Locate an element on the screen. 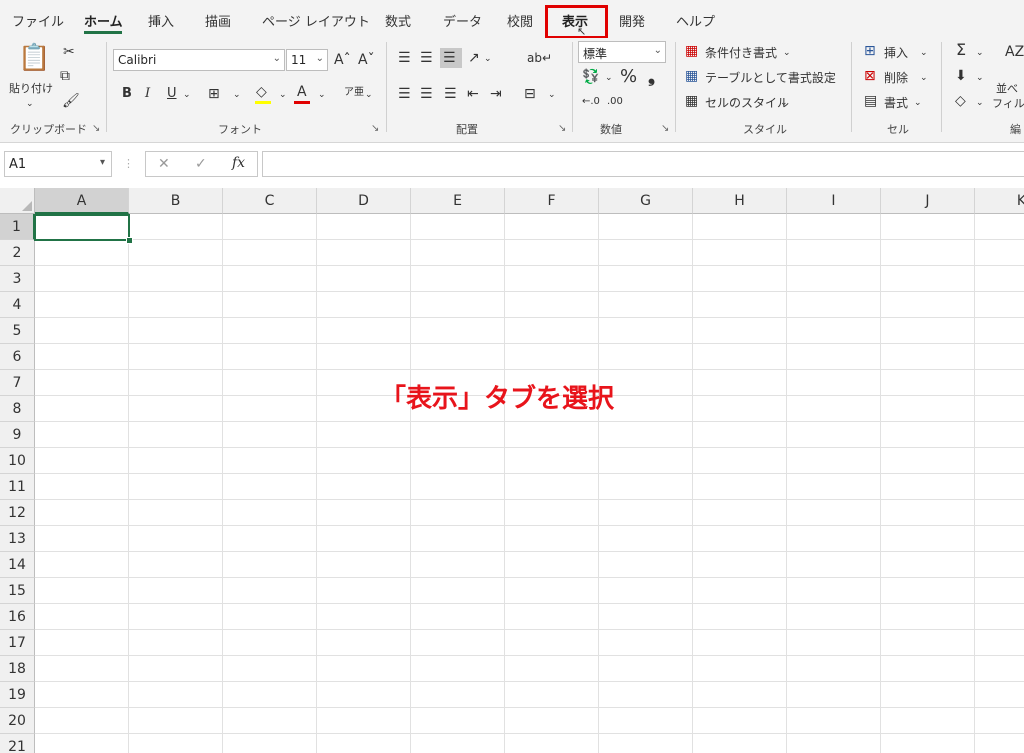 The image size is (1024, 753). align-center-icon: ☰ is located at coordinates (426, 94).